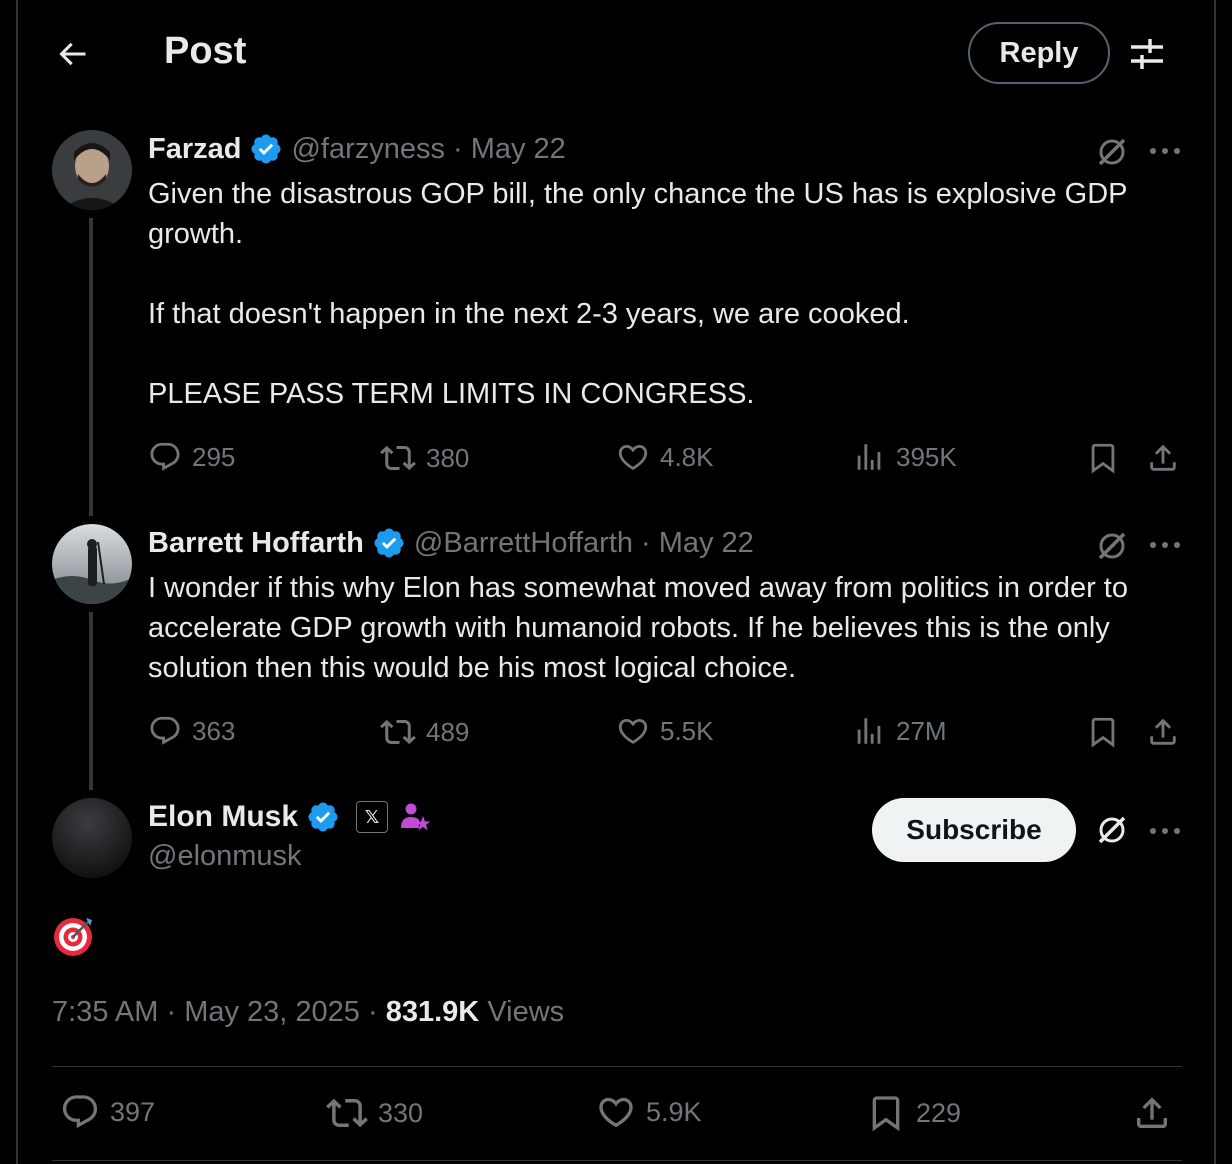  I want to click on subscribe-button: Subscribe, so click(974, 830).